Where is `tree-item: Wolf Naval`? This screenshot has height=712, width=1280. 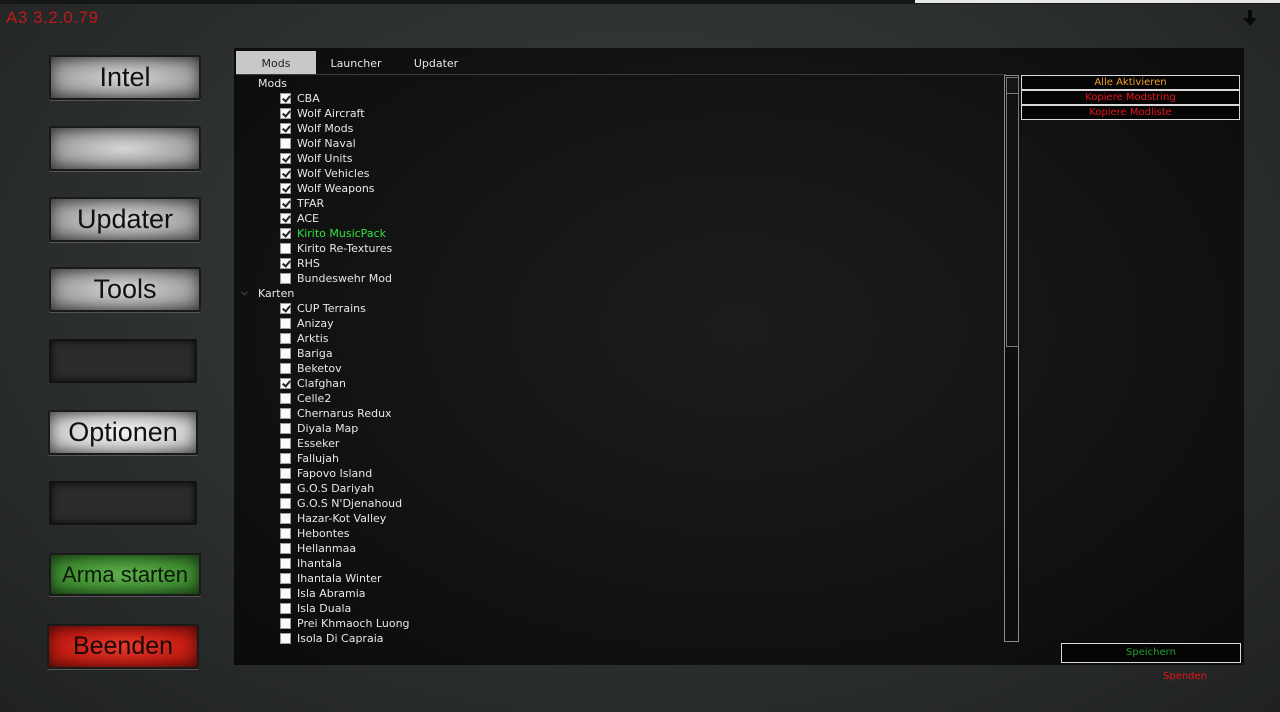 tree-item: Wolf Naval is located at coordinates (318, 143).